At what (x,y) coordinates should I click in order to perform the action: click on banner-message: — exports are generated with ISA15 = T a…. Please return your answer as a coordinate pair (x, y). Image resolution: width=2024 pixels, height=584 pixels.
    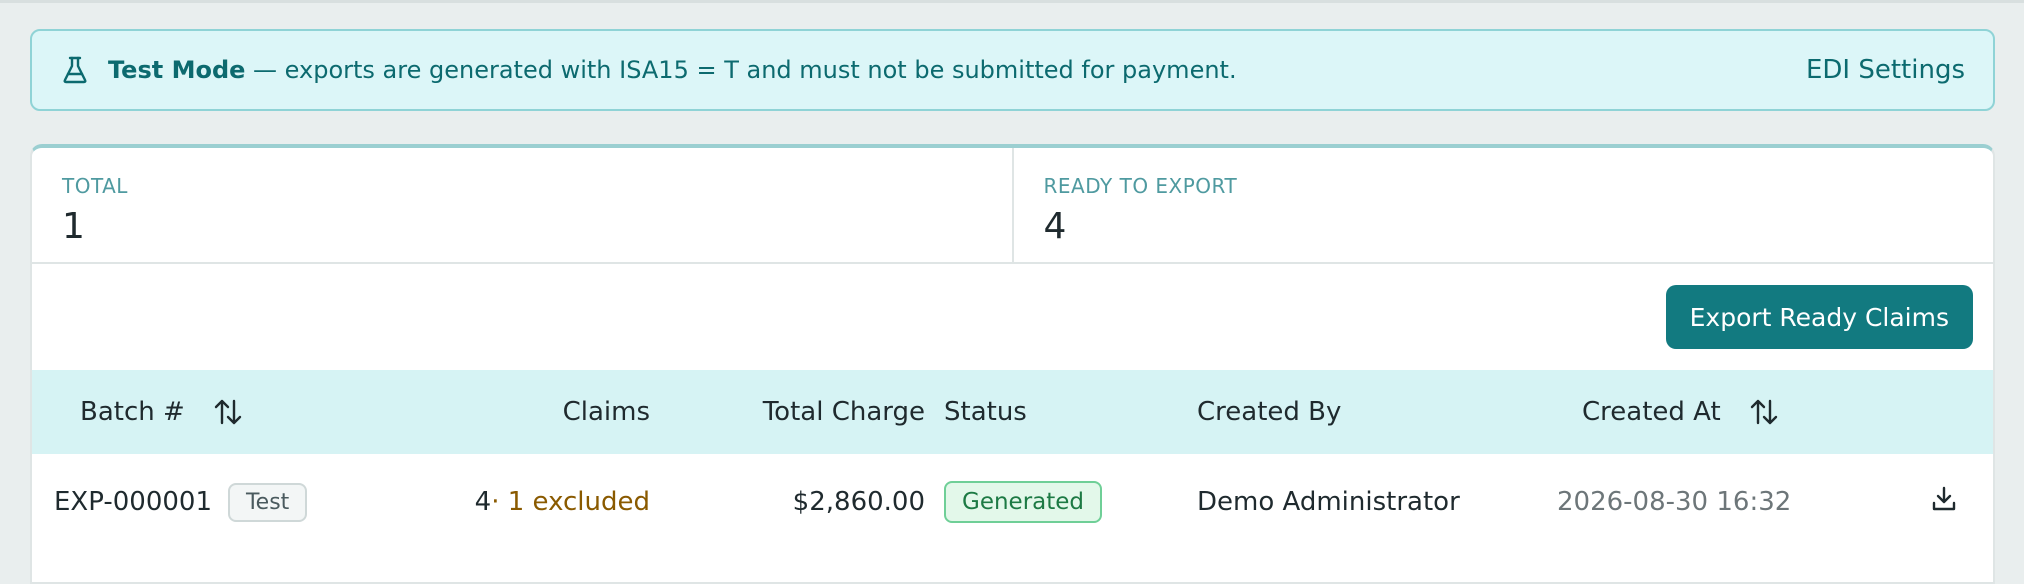
    Looking at the image, I should click on (741, 70).